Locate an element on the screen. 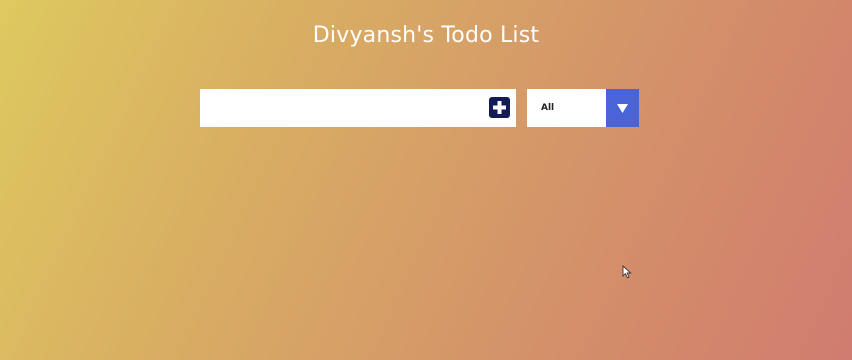 The height and width of the screenshot is (360, 852). filter-select: All is located at coordinates (583, 108).